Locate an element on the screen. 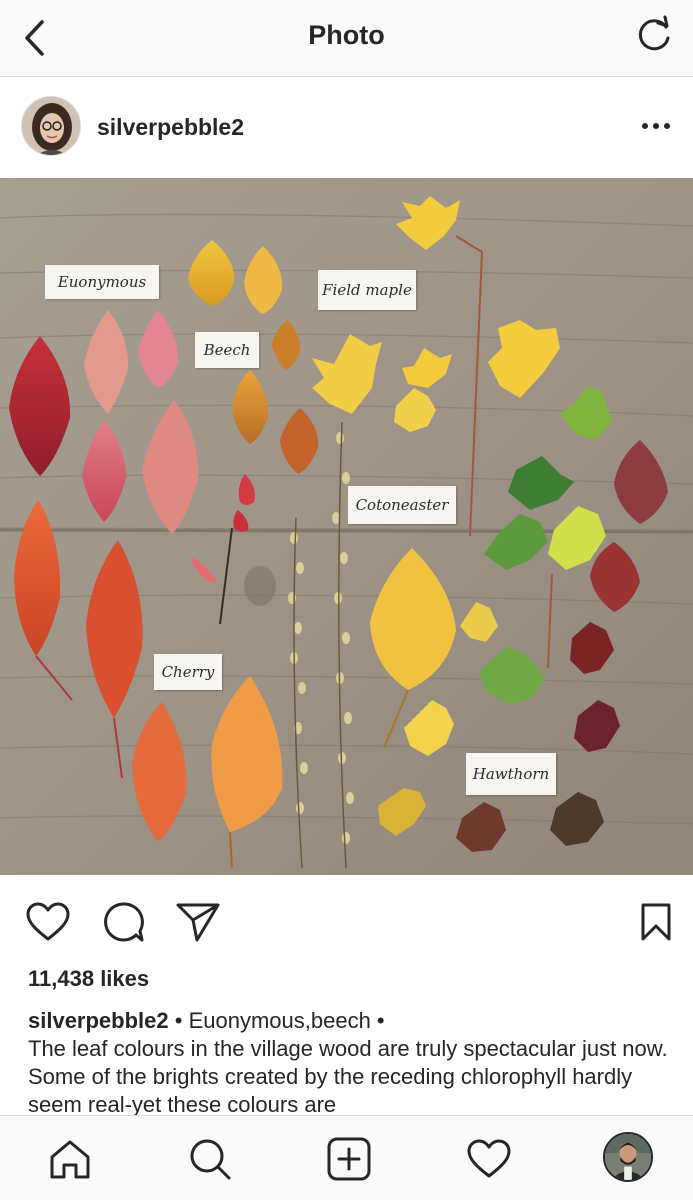 The image size is (693, 1200). page-title: Photo is located at coordinates (346, 35).